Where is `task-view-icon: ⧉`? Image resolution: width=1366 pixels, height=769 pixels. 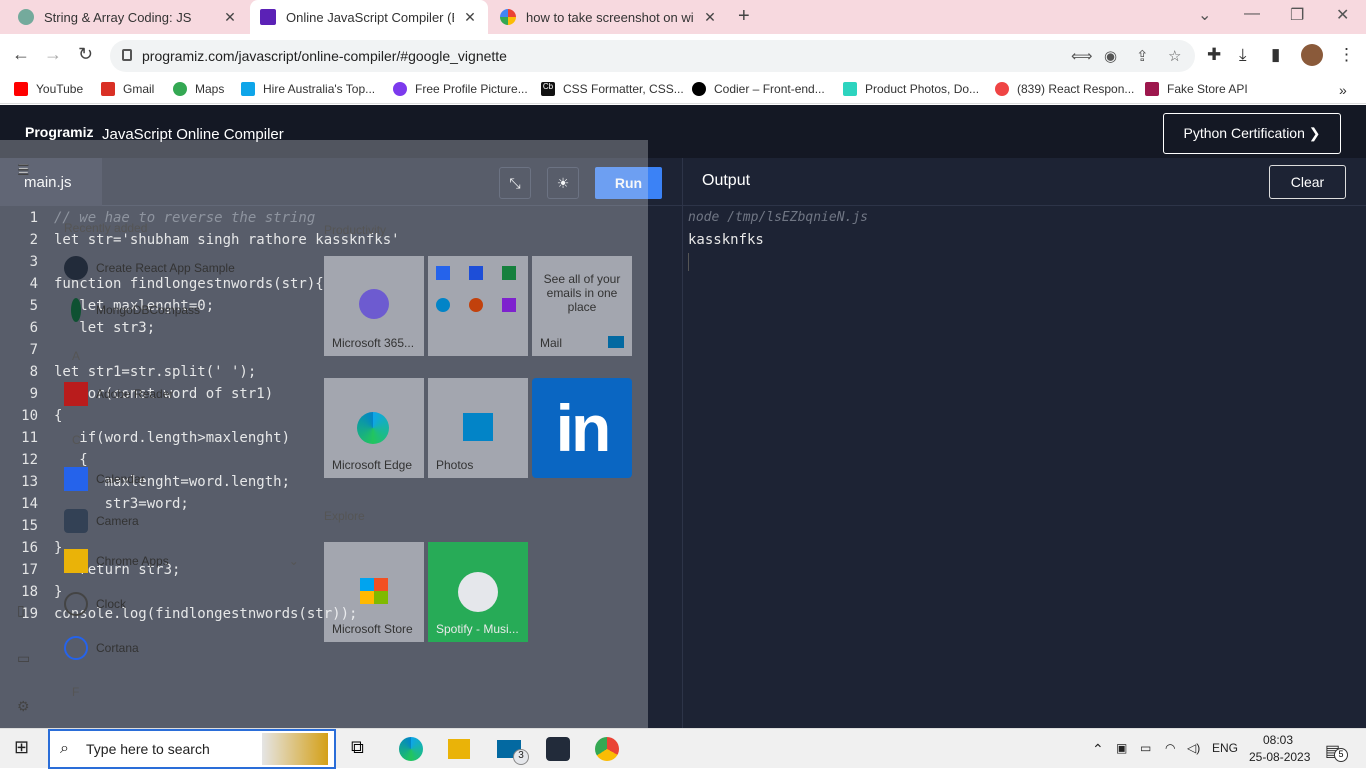 task-view-icon: ⧉ is located at coordinates (357, 747).